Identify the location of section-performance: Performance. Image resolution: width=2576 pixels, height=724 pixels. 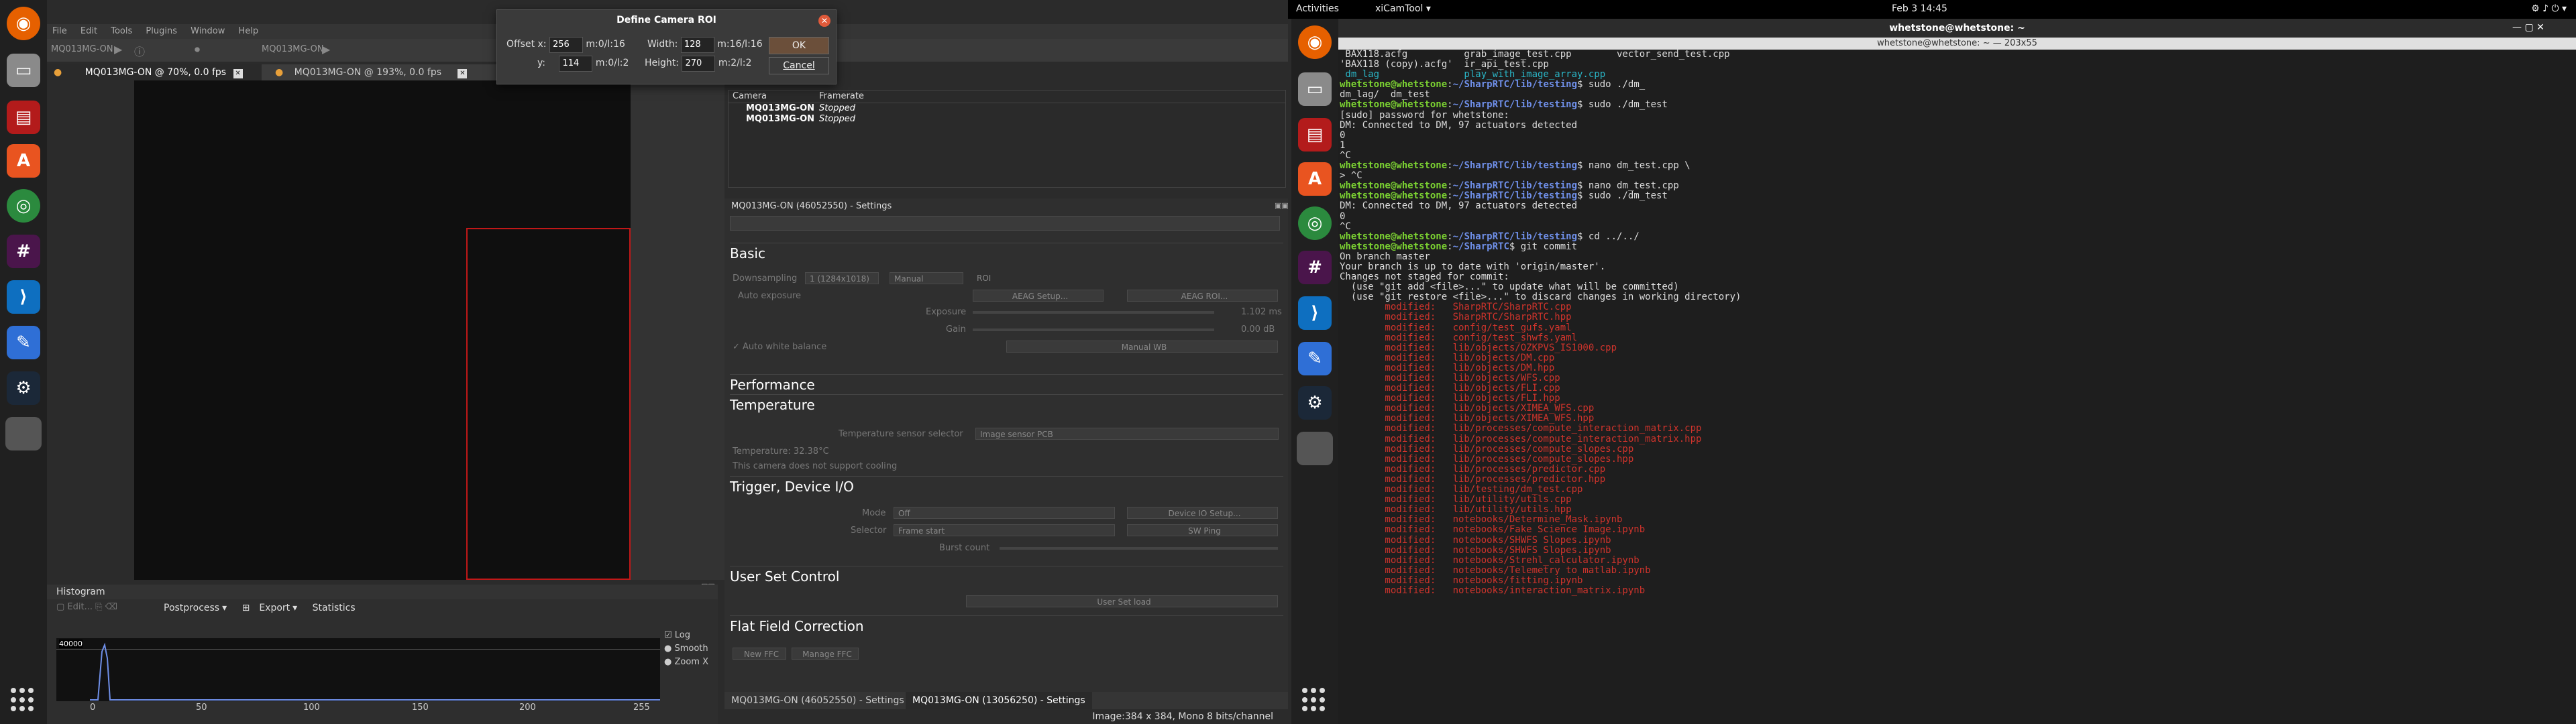
(1006, 384).